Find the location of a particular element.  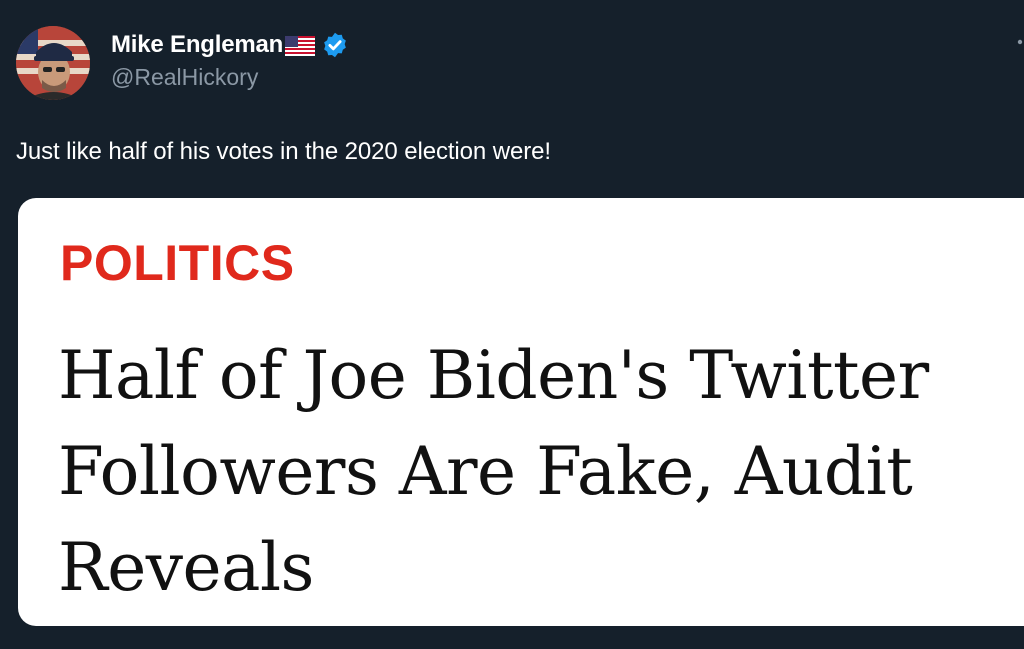

article-category: POLITICS is located at coordinates (177, 263).